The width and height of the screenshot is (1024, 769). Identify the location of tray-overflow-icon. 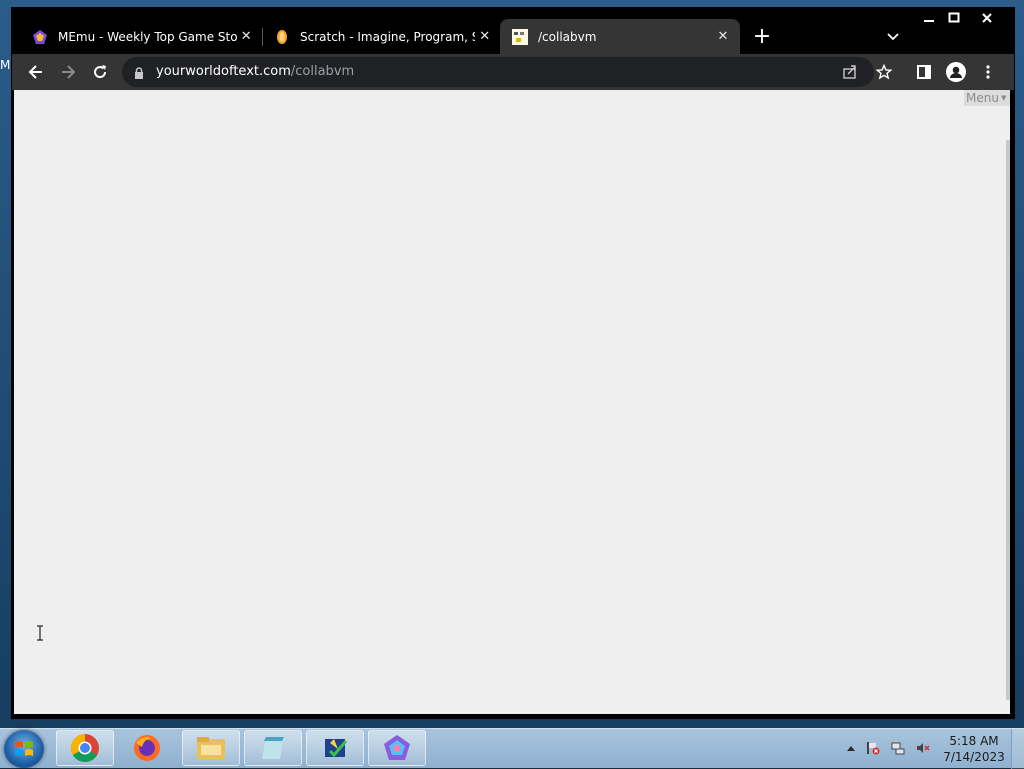
(851, 748).